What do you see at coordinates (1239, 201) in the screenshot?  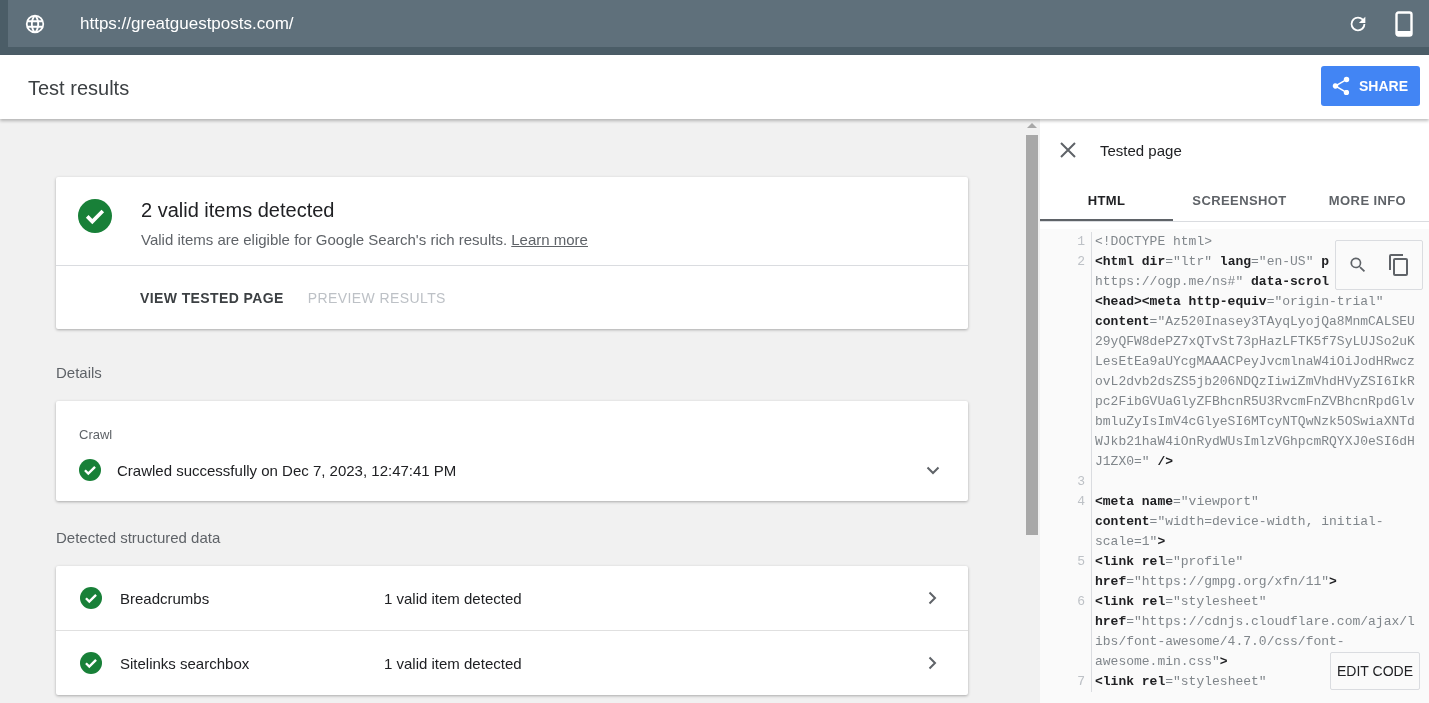 I see `tab: SCREENSHOT` at bounding box center [1239, 201].